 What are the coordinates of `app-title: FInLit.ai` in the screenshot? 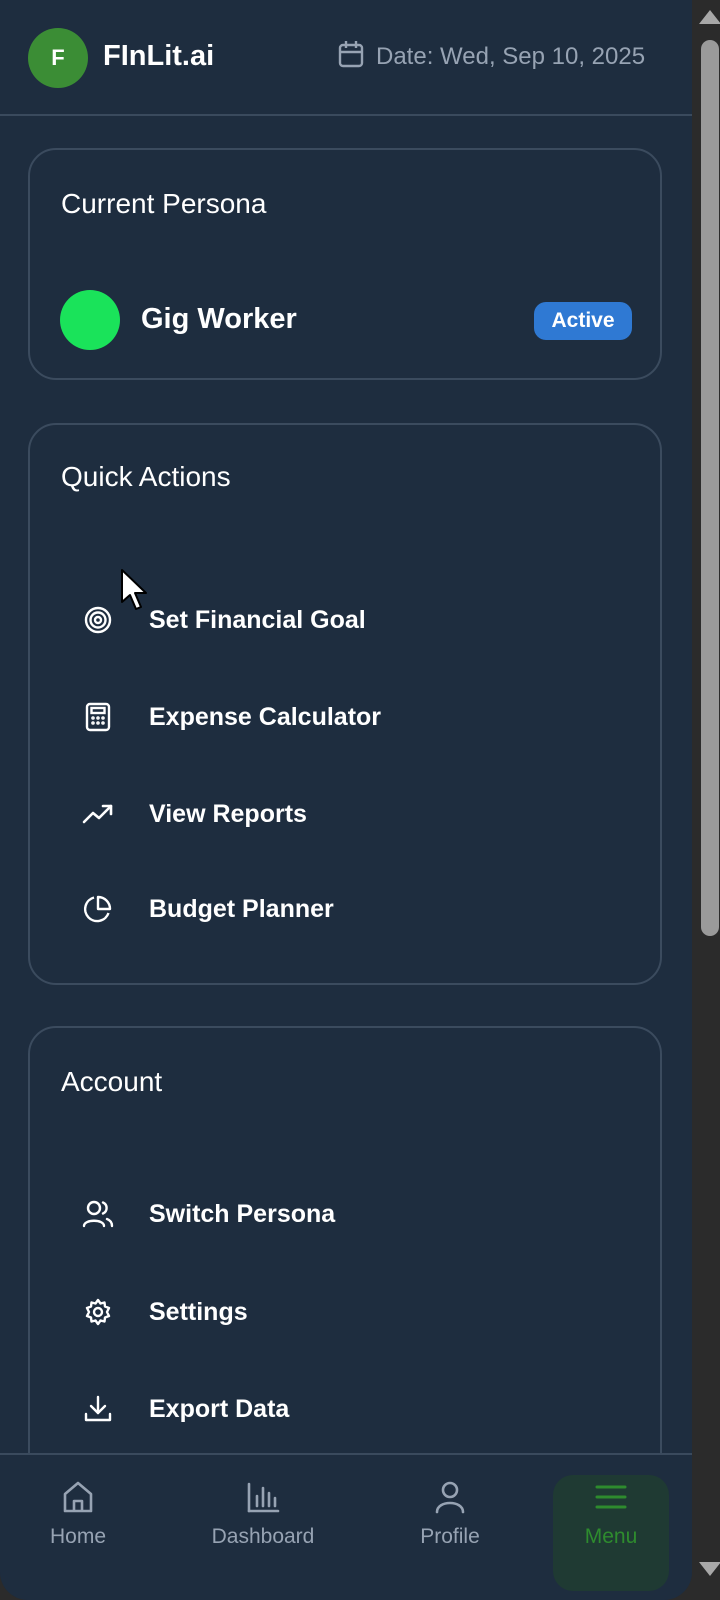 It's located at (158, 56).